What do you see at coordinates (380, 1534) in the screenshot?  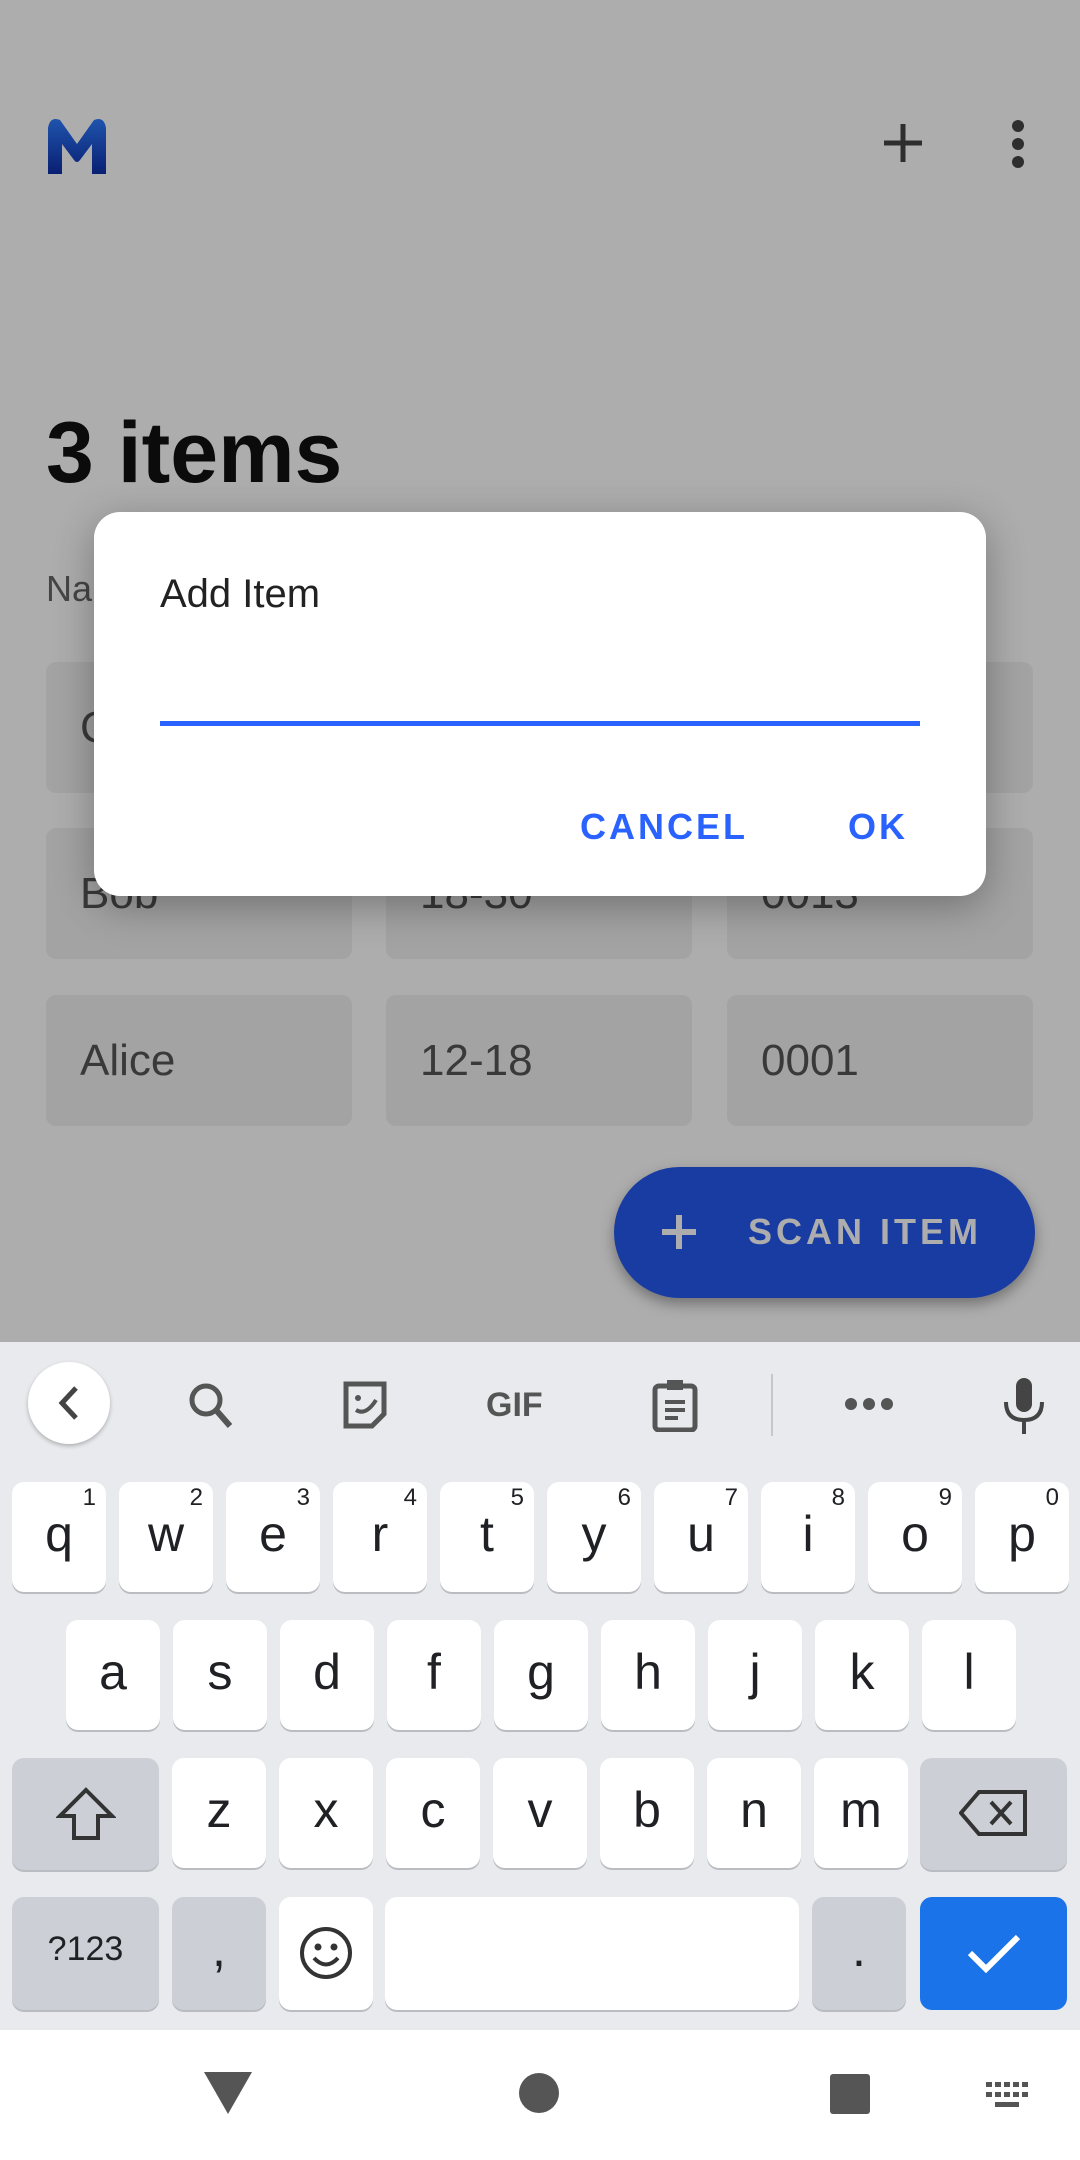 I see `key-label: r` at bounding box center [380, 1534].